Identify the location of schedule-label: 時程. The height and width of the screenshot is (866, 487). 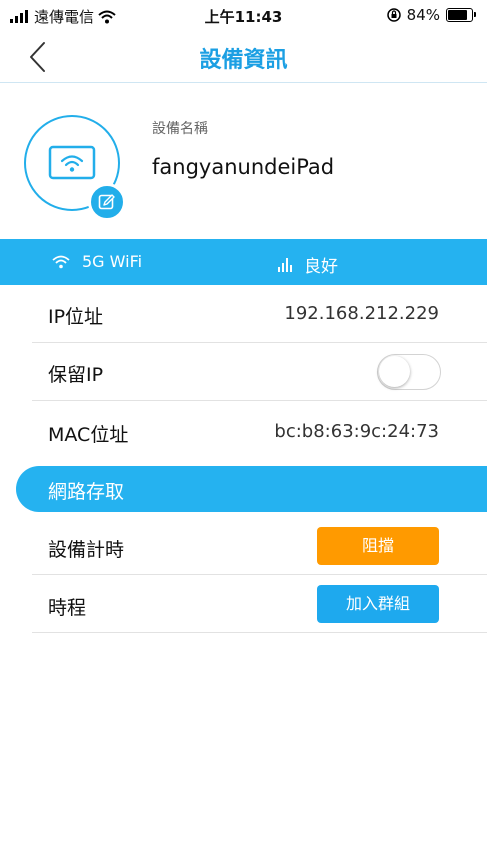
(67, 608).